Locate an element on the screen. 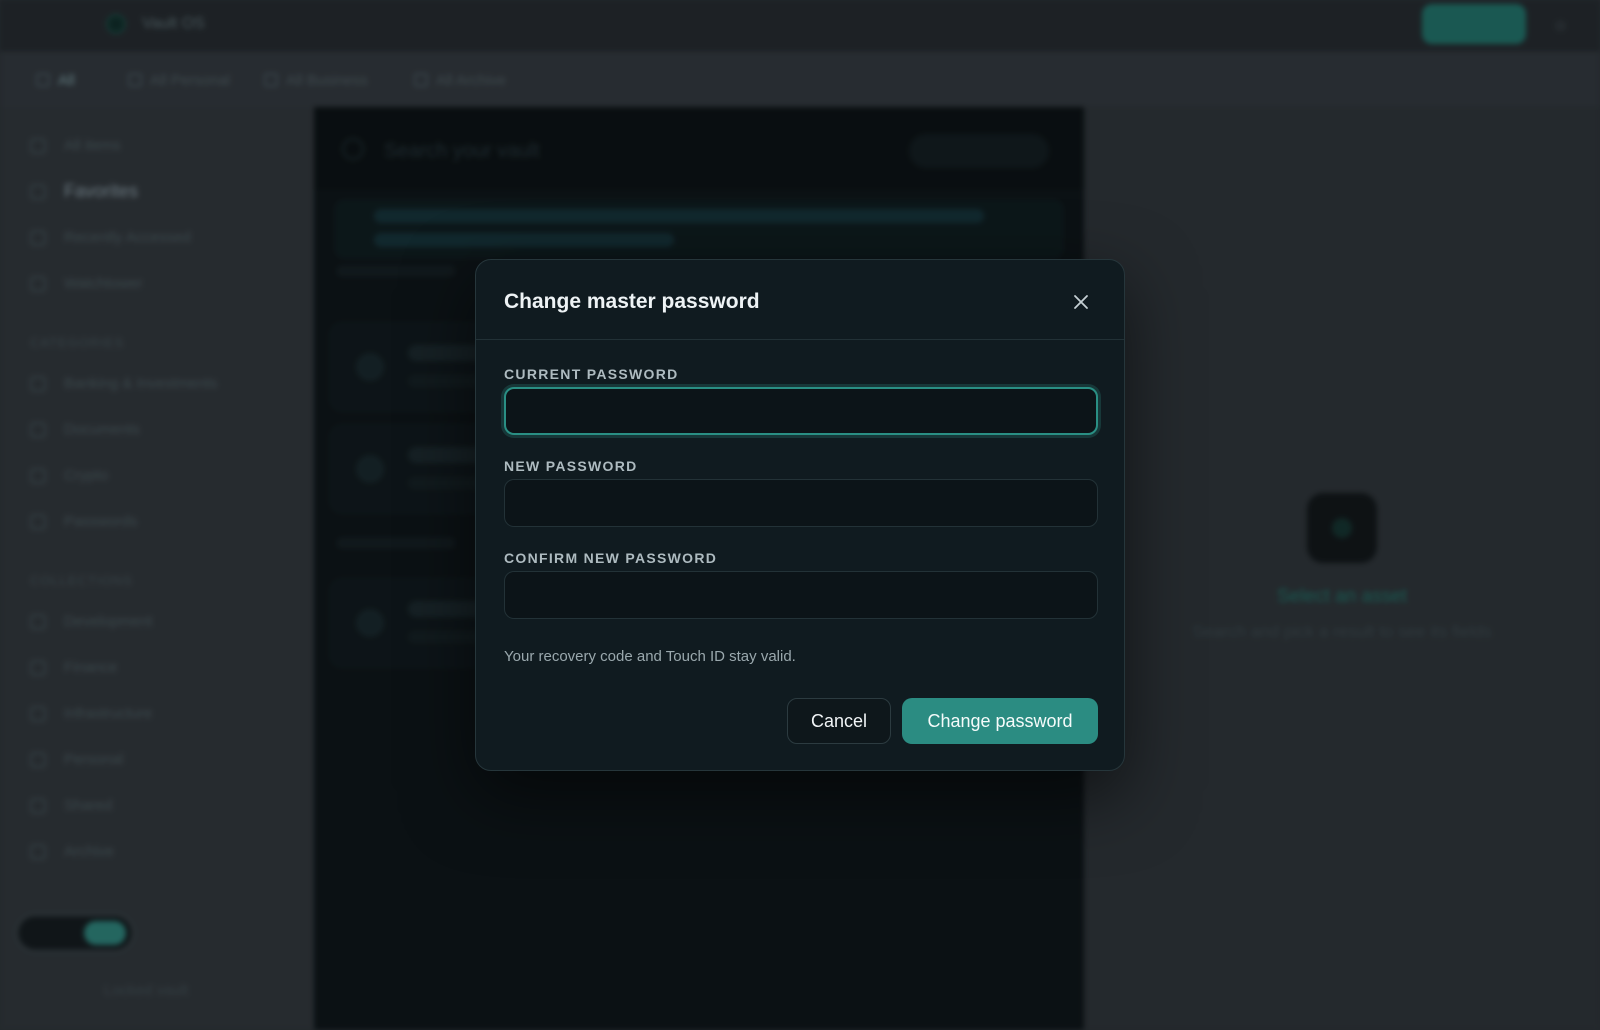 This screenshot has width=1600, height=1030. new-password-label: NEW PASSWORD is located at coordinates (571, 466).